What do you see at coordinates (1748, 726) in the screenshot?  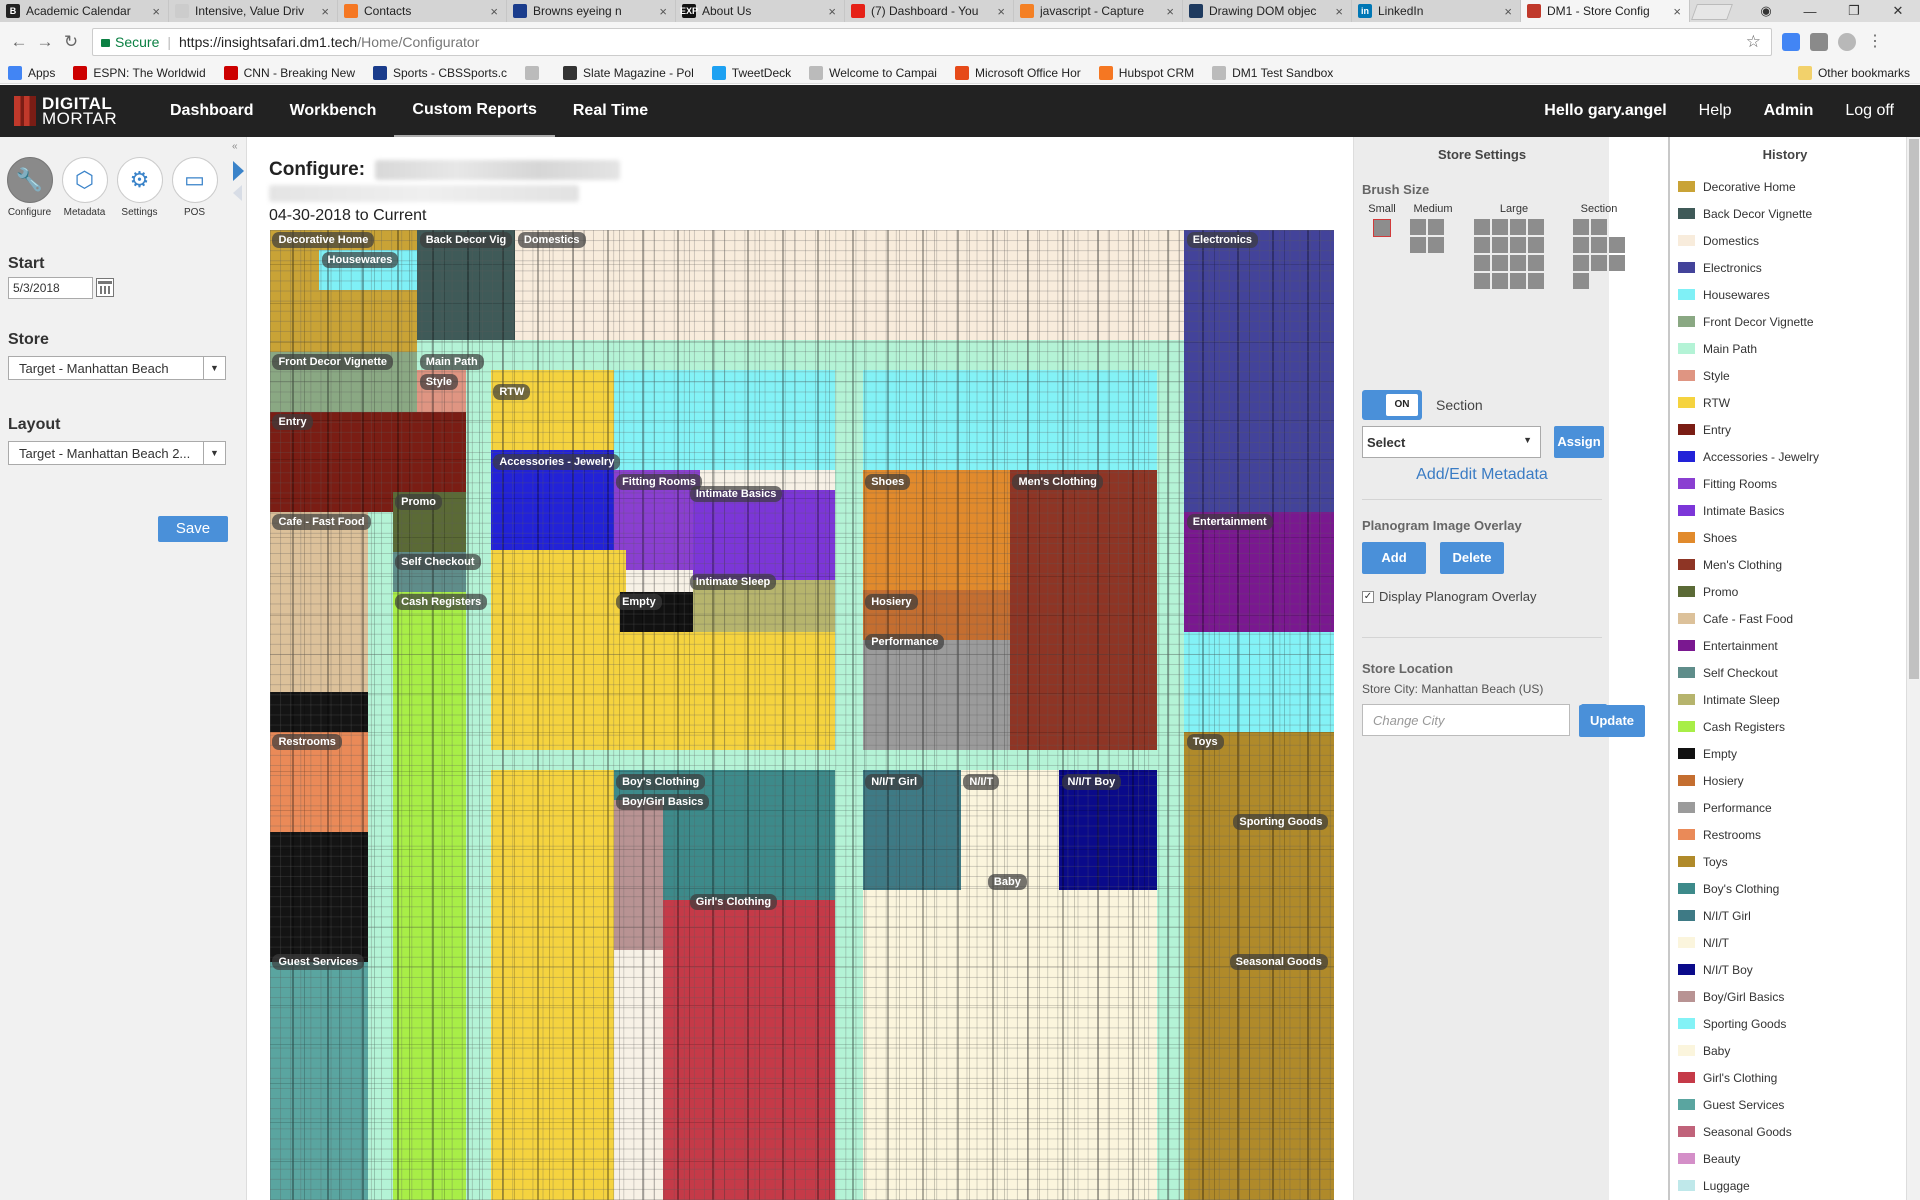 I see `history-item: Cash Registers` at bounding box center [1748, 726].